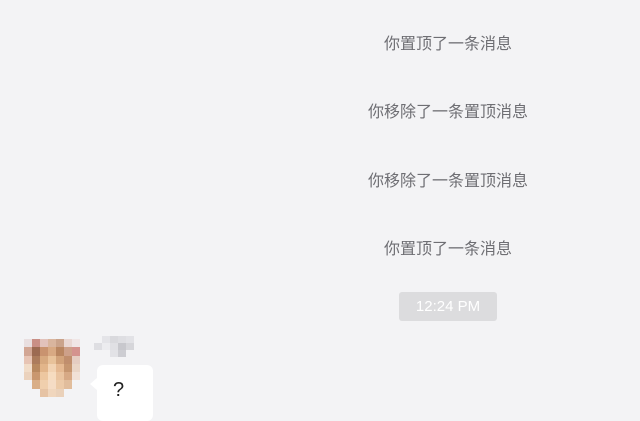 Image resolution: width=640 pixels, height=421 pixels. I want to click on message-bubble: ?, so click(121, 393).